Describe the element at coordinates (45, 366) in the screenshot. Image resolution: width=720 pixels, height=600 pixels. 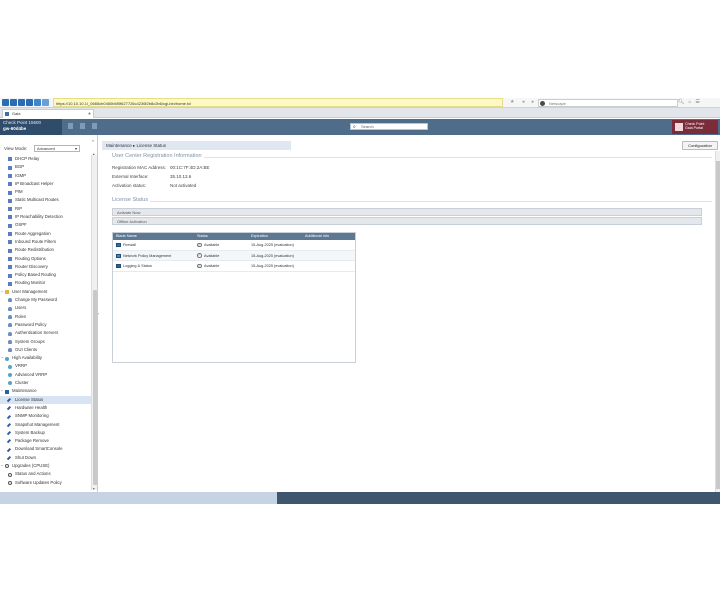
I see `sidebar-item: VRRP` at that location.